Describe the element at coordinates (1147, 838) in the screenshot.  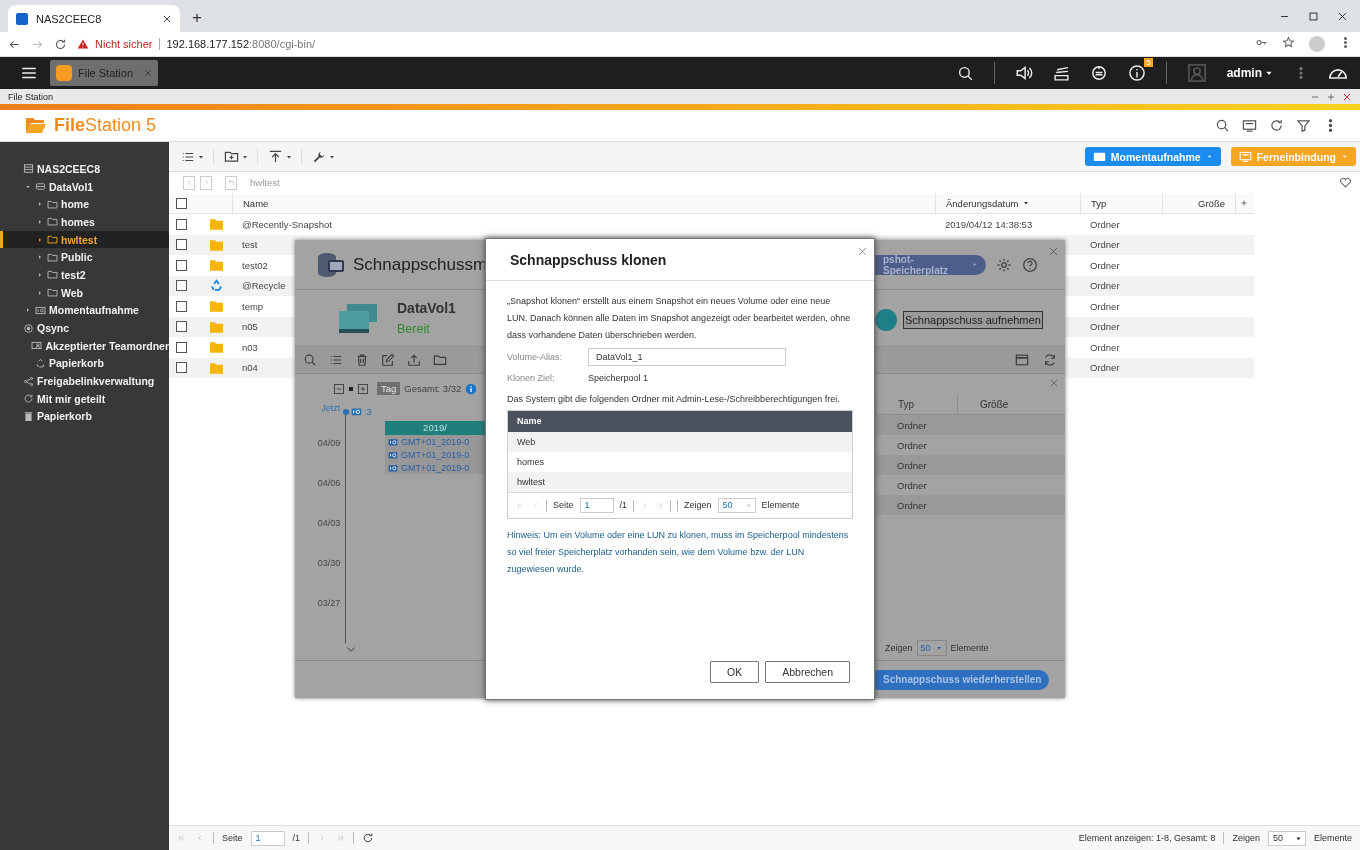
I see `item-summary: Element anzeigen: 1-8, Gesamt: 8` at that location.